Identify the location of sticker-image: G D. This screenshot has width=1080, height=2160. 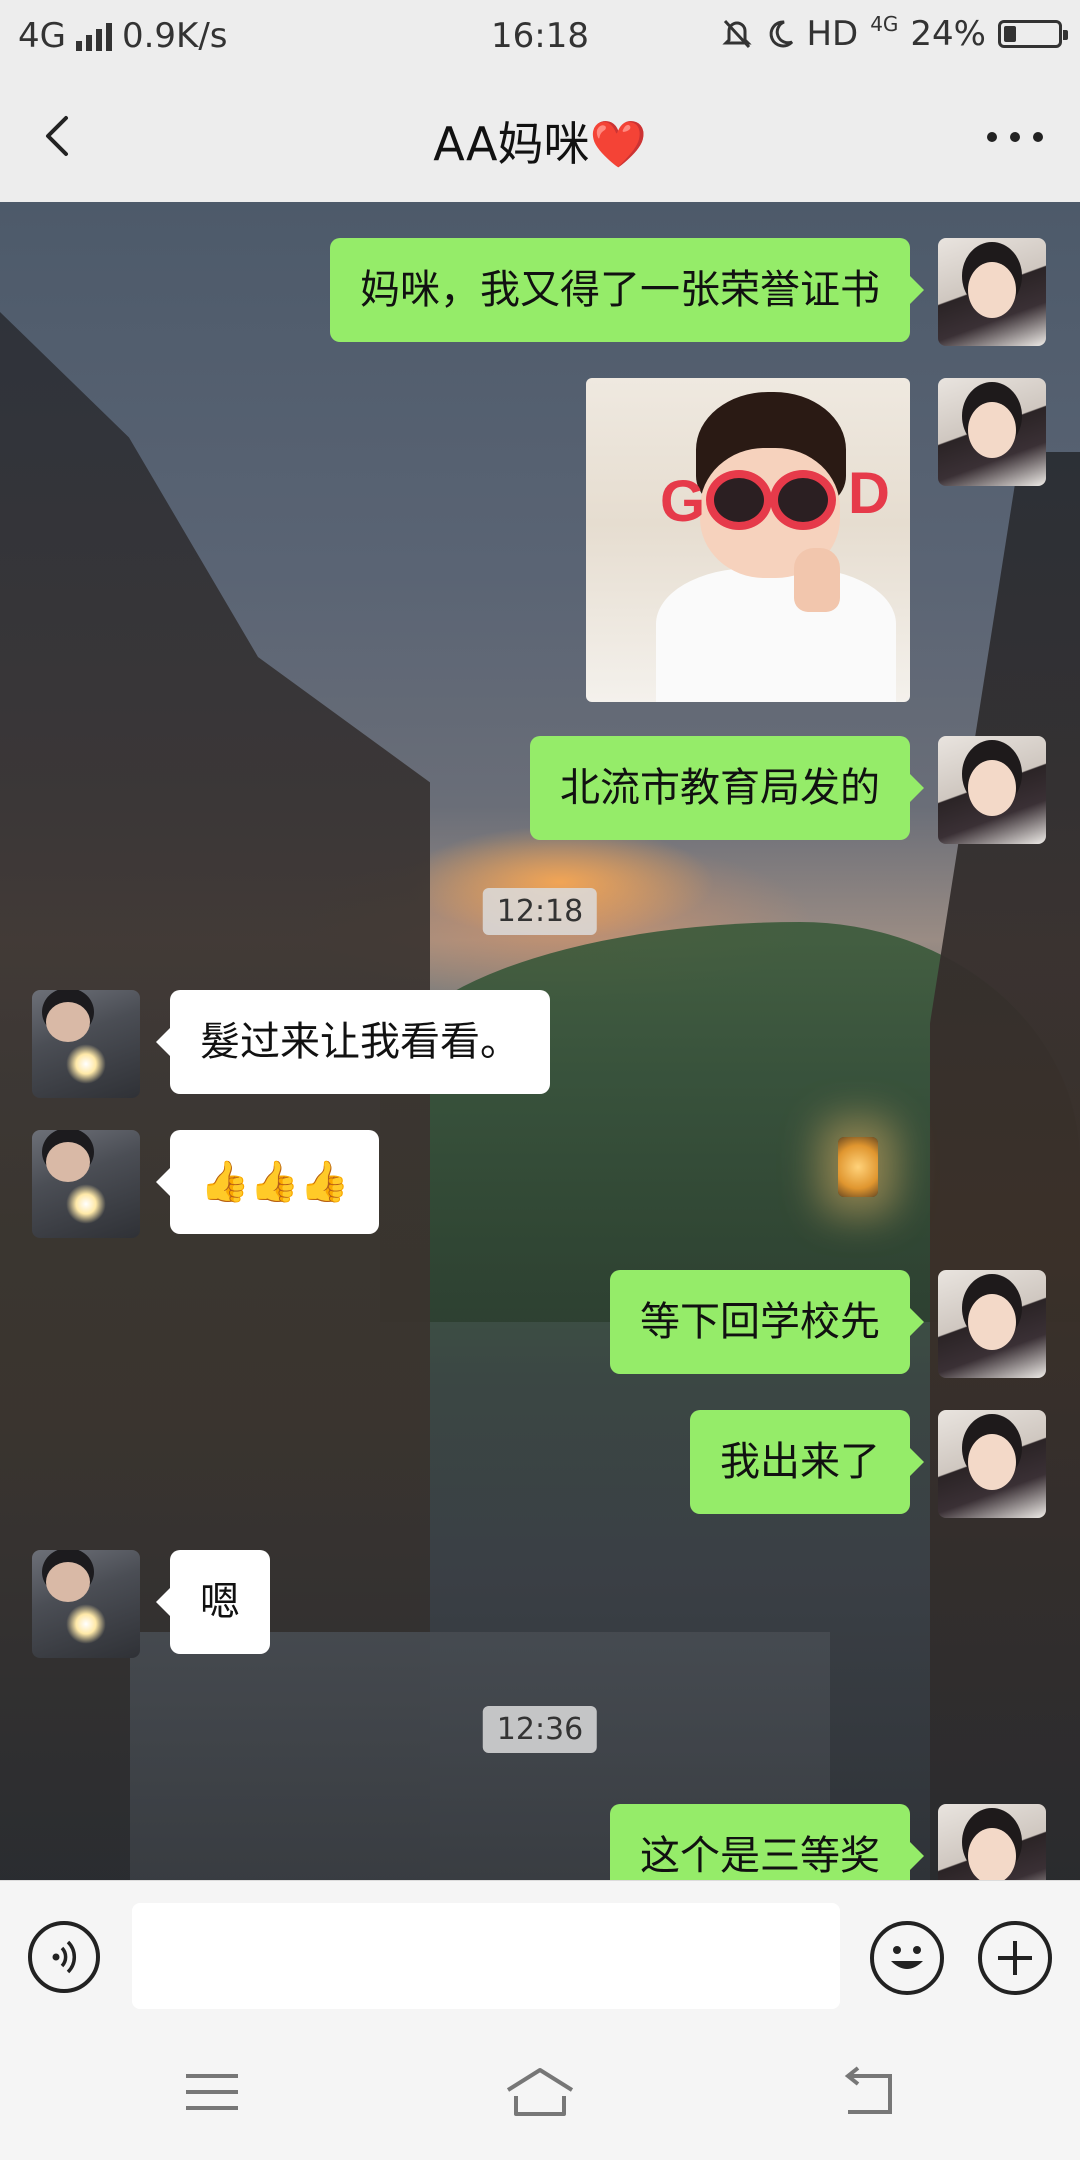
(748, 540).